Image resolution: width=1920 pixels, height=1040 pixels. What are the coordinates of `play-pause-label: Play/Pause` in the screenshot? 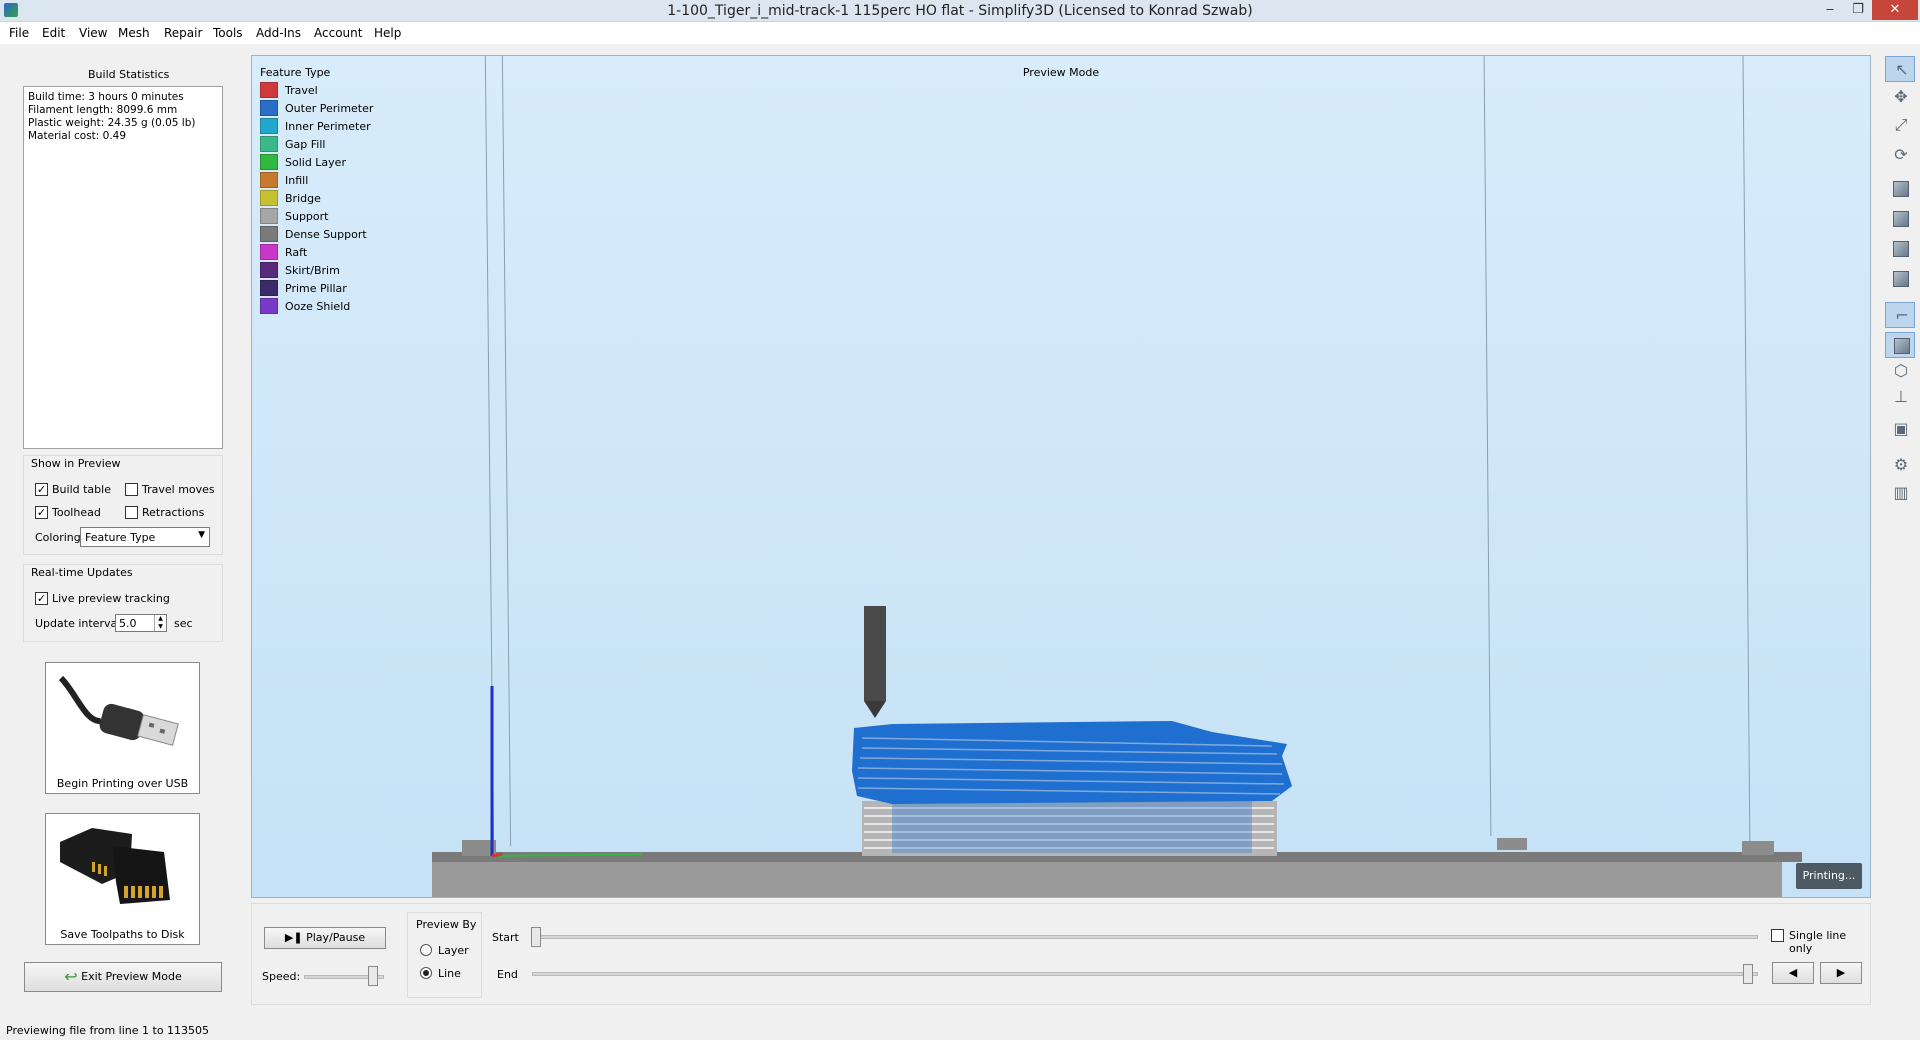 It's located at (336, 937).